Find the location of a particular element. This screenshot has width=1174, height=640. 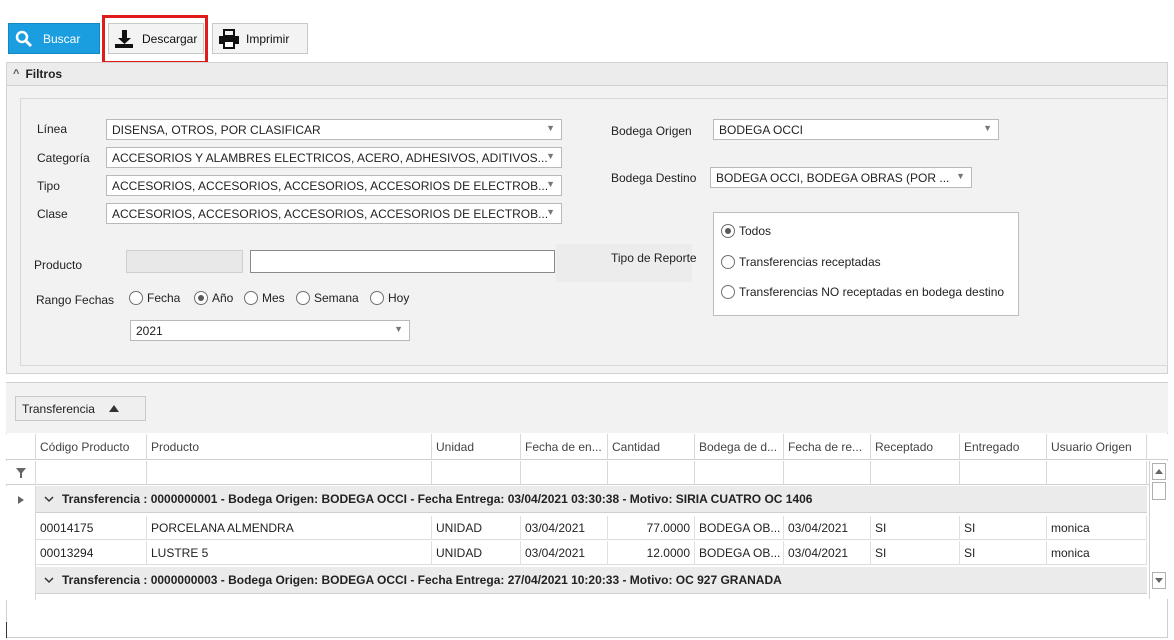

radio-mes: Mes is located at coordinates (264, 298).